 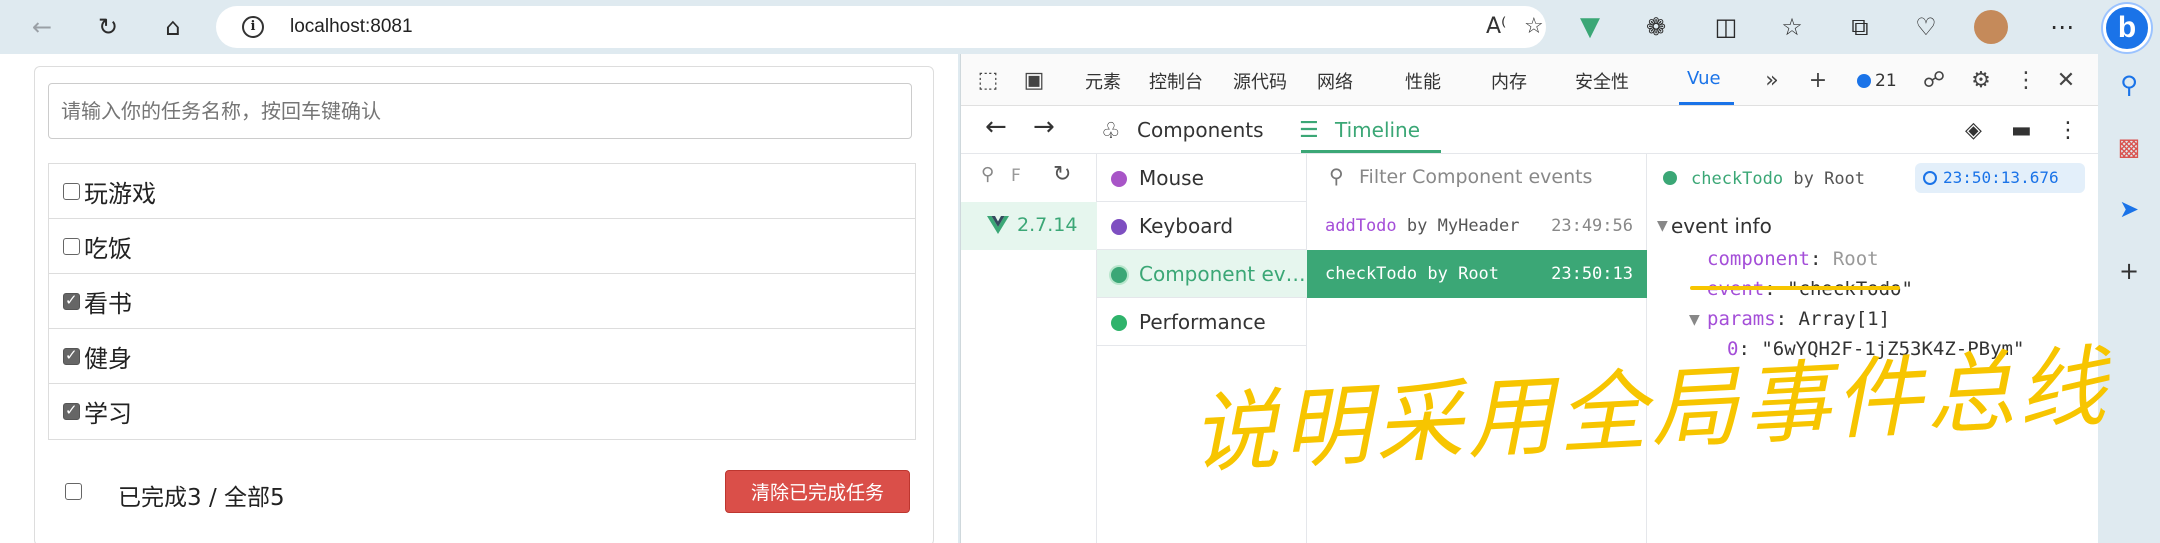 What do you see at coordinates (482, 191) in the screenshot?
I see `todo-item: 玩游戏` at bounding box center [482, 191].